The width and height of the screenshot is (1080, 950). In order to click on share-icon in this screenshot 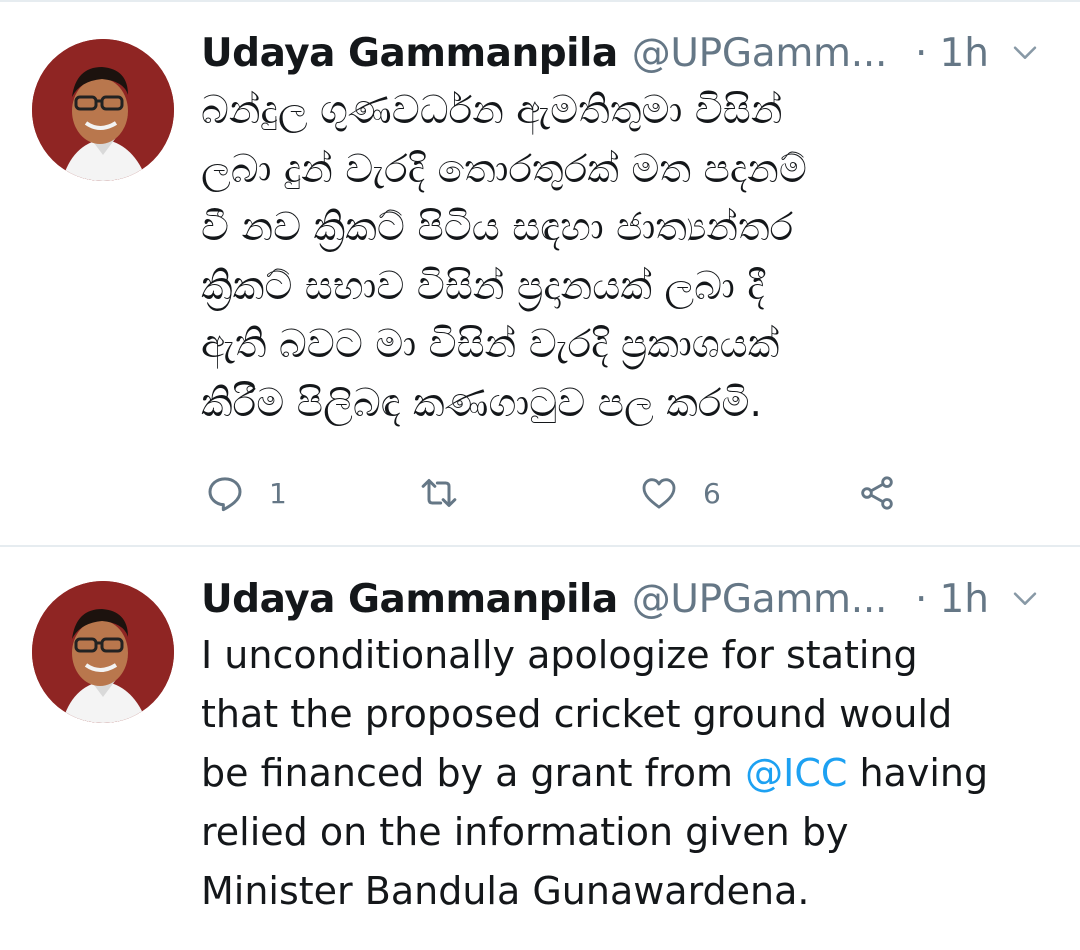, I will do `click(877, 493)`.